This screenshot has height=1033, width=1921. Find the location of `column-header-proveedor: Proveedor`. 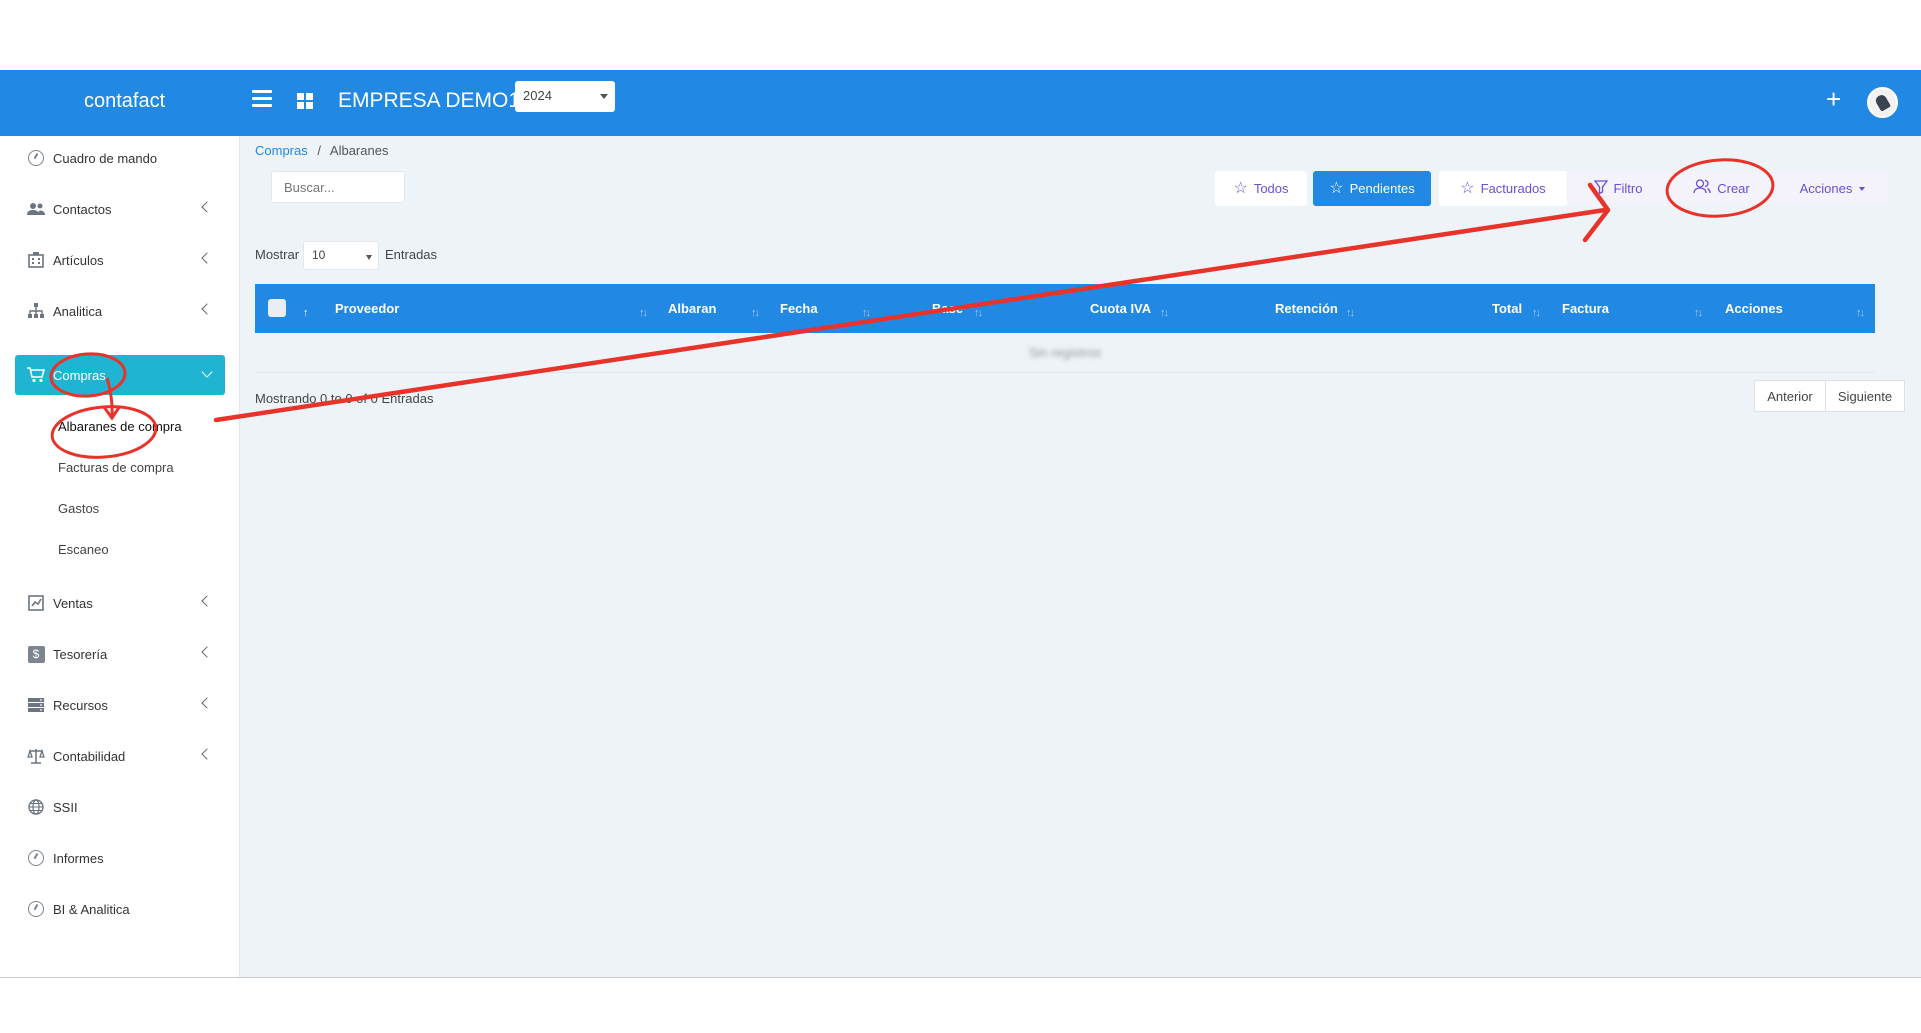

column-header-proveedor: Proveedor is located at coordinates (367, 308).